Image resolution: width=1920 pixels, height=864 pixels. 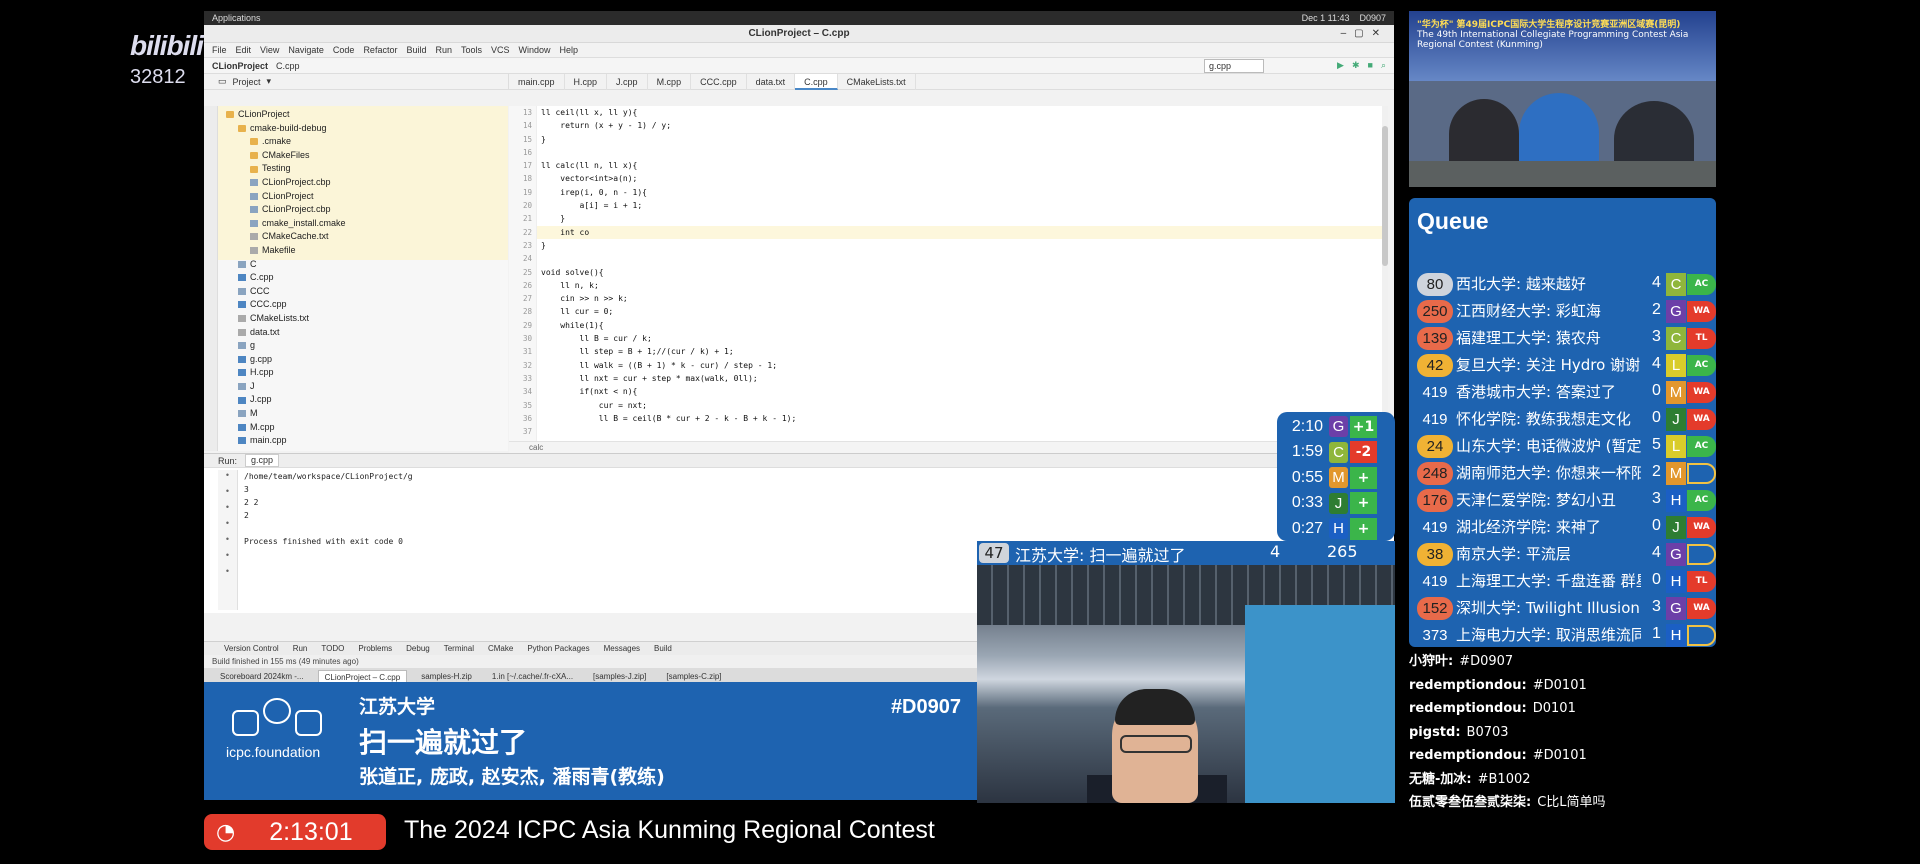 What do you see at coordinates (363, 333) in the screenshot?
I see `tree-item: data.txt` at bounding box center [363, 333].